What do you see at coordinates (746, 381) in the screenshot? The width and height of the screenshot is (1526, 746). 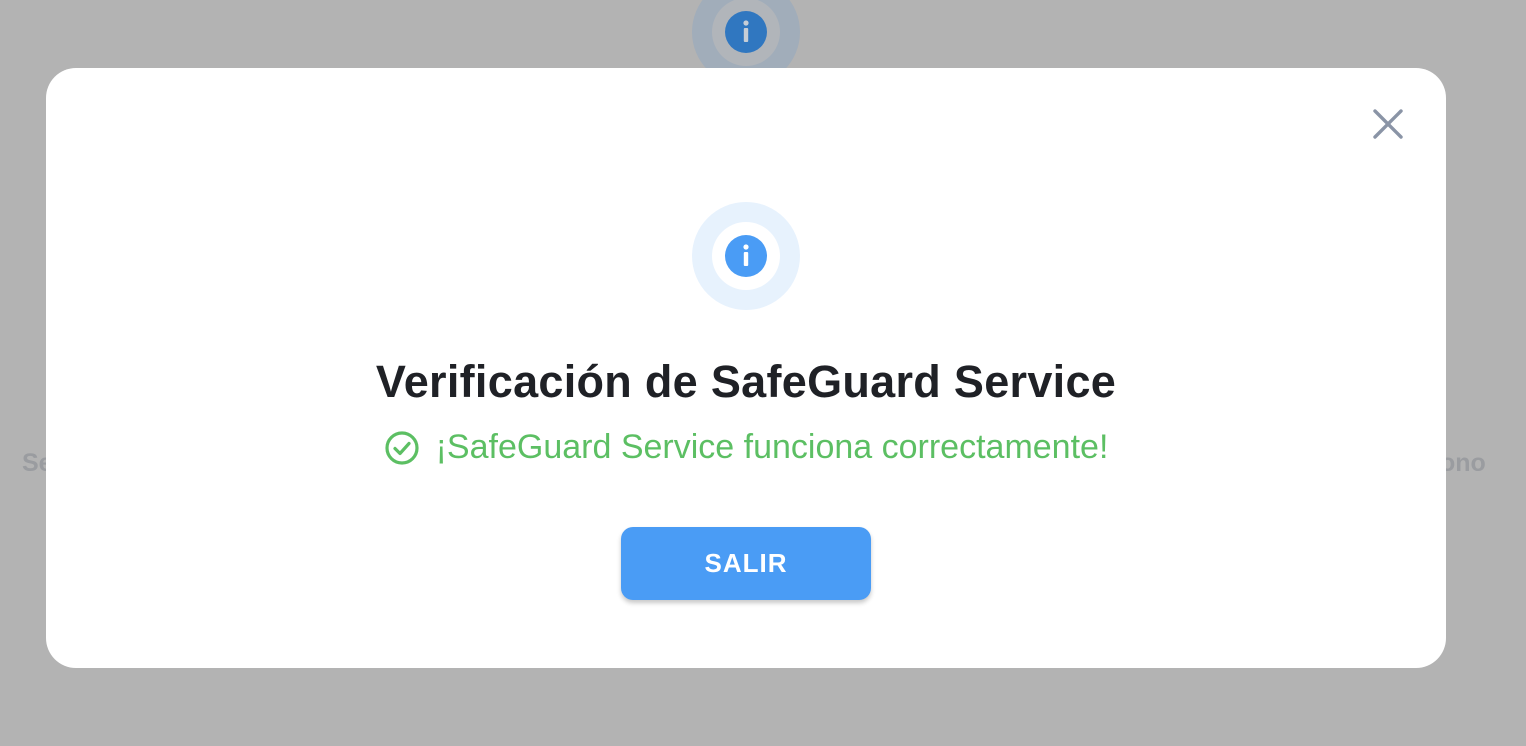 I see `modal-title: Verificación de SafeGuard Service` at bounding box center [746, 381].